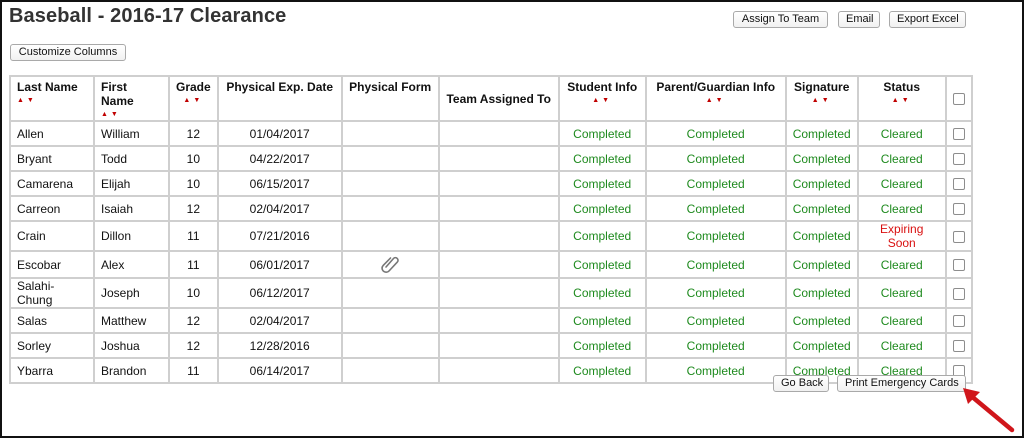 This screenshot has width=1024, height=438. I want to click on cell-physical-exp-date: 06/15/2017, so click(279, 183).